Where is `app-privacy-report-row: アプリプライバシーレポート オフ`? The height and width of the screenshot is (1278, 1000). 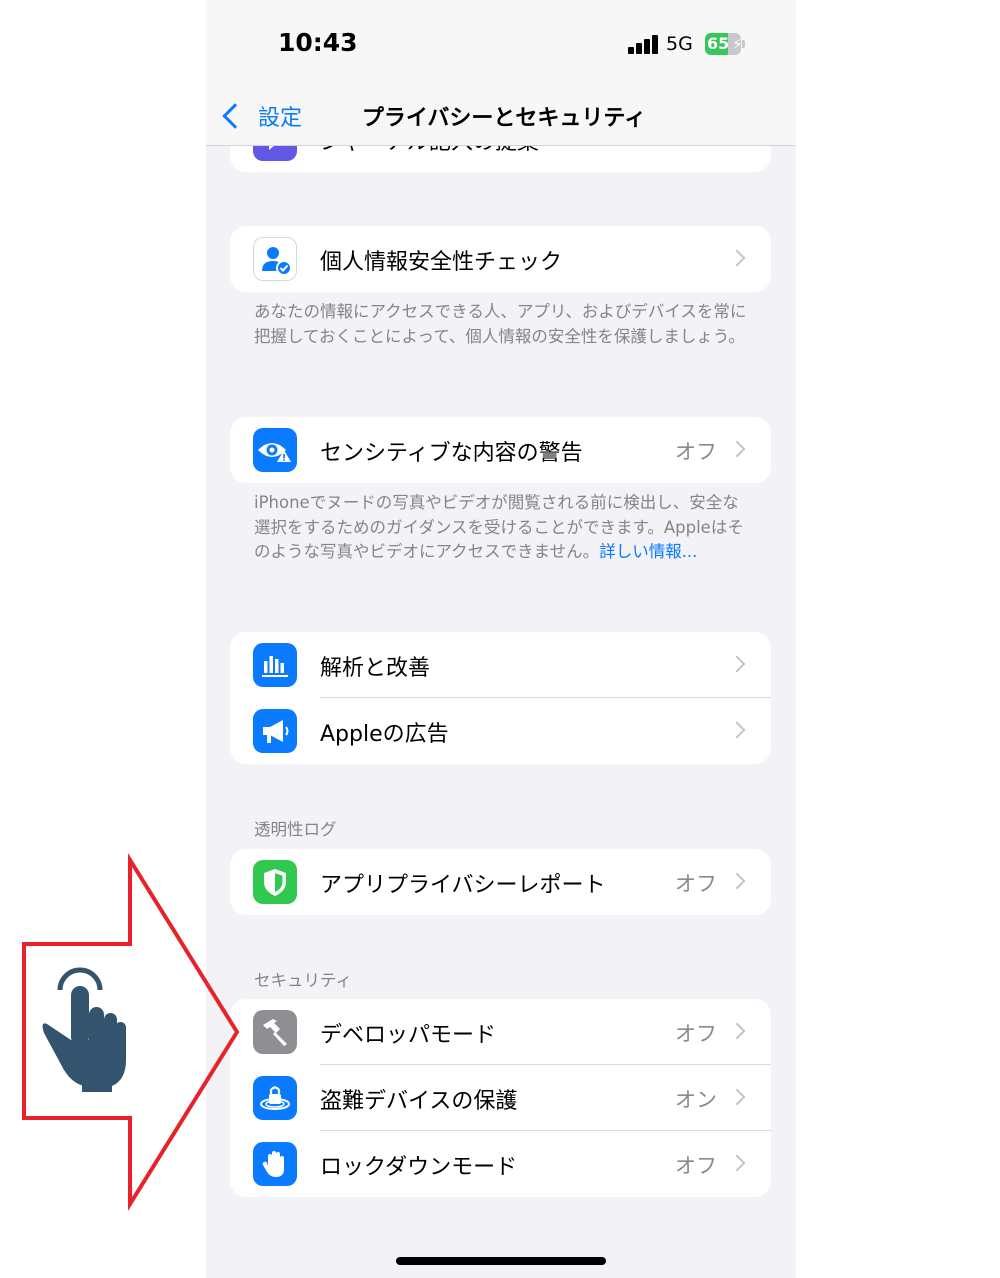
app-privacy-report-row: アプリプライバシーレポート オフ is located at coordinates (500, 882).